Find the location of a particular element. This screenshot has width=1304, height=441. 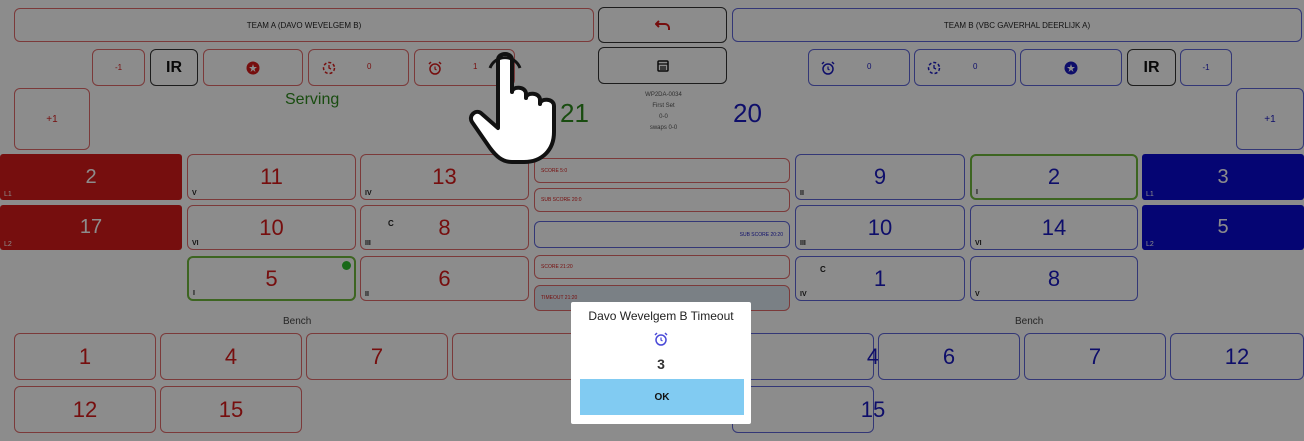

ok-button: OK is located at coordinates (662, 397).